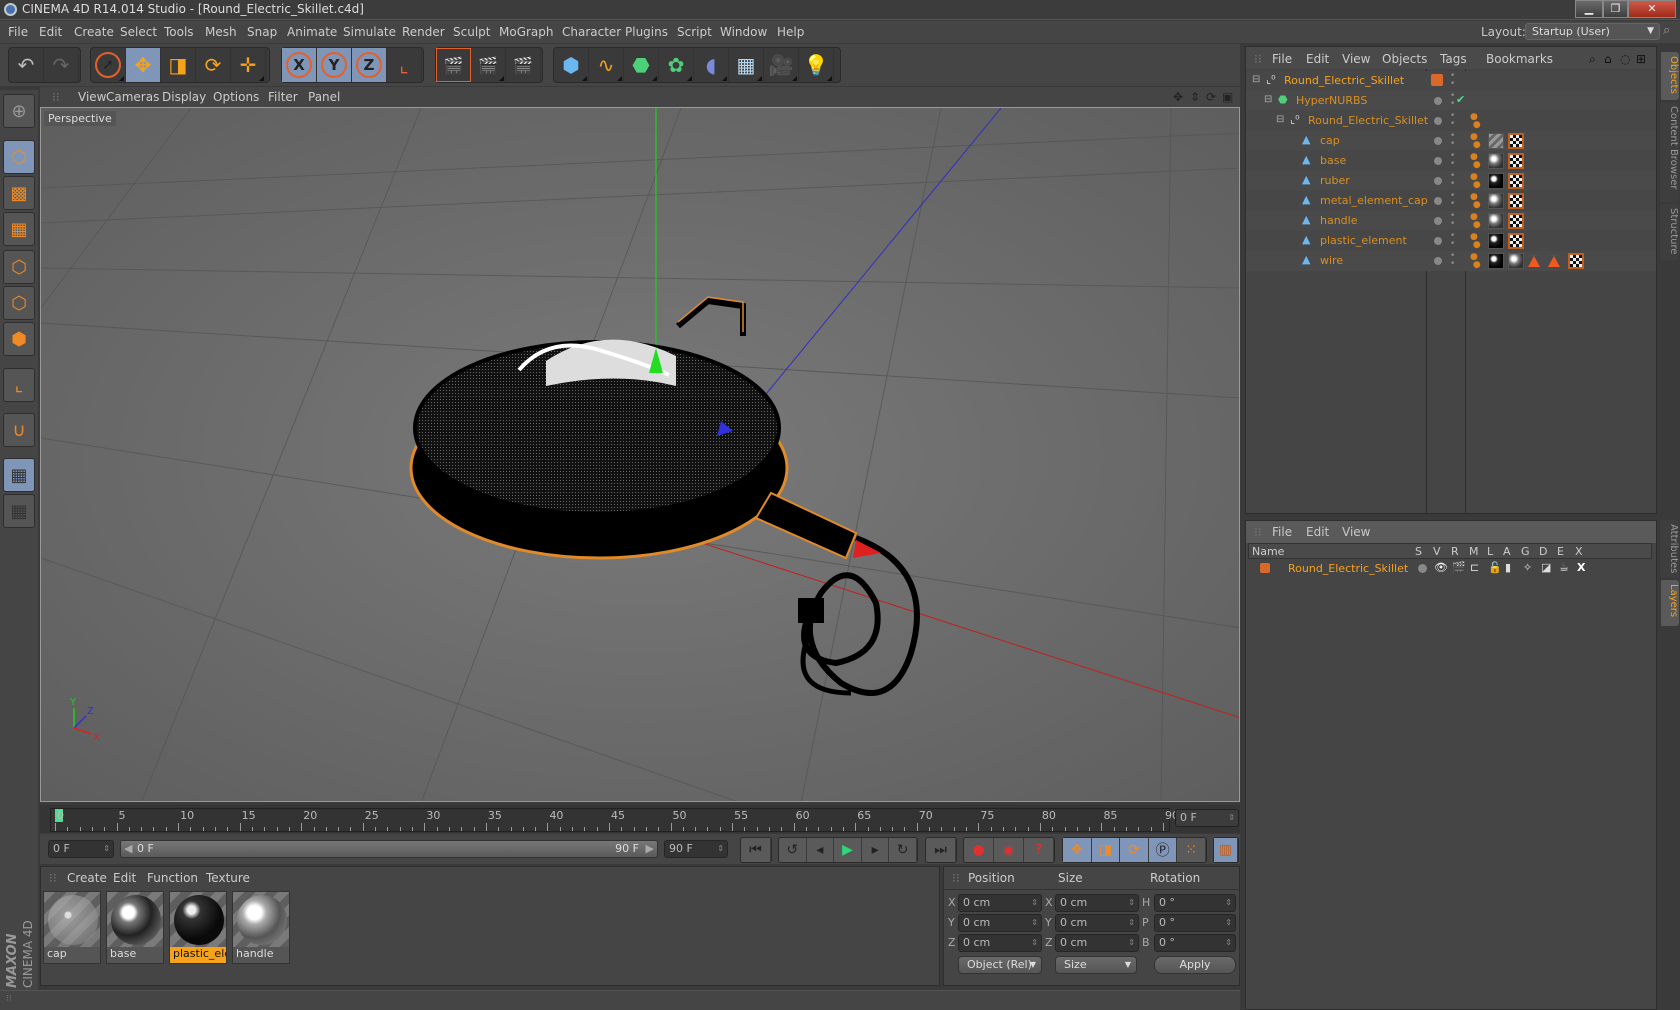  I want to click on size-mode-dropdown: Size ▼, so click(1096, 965).